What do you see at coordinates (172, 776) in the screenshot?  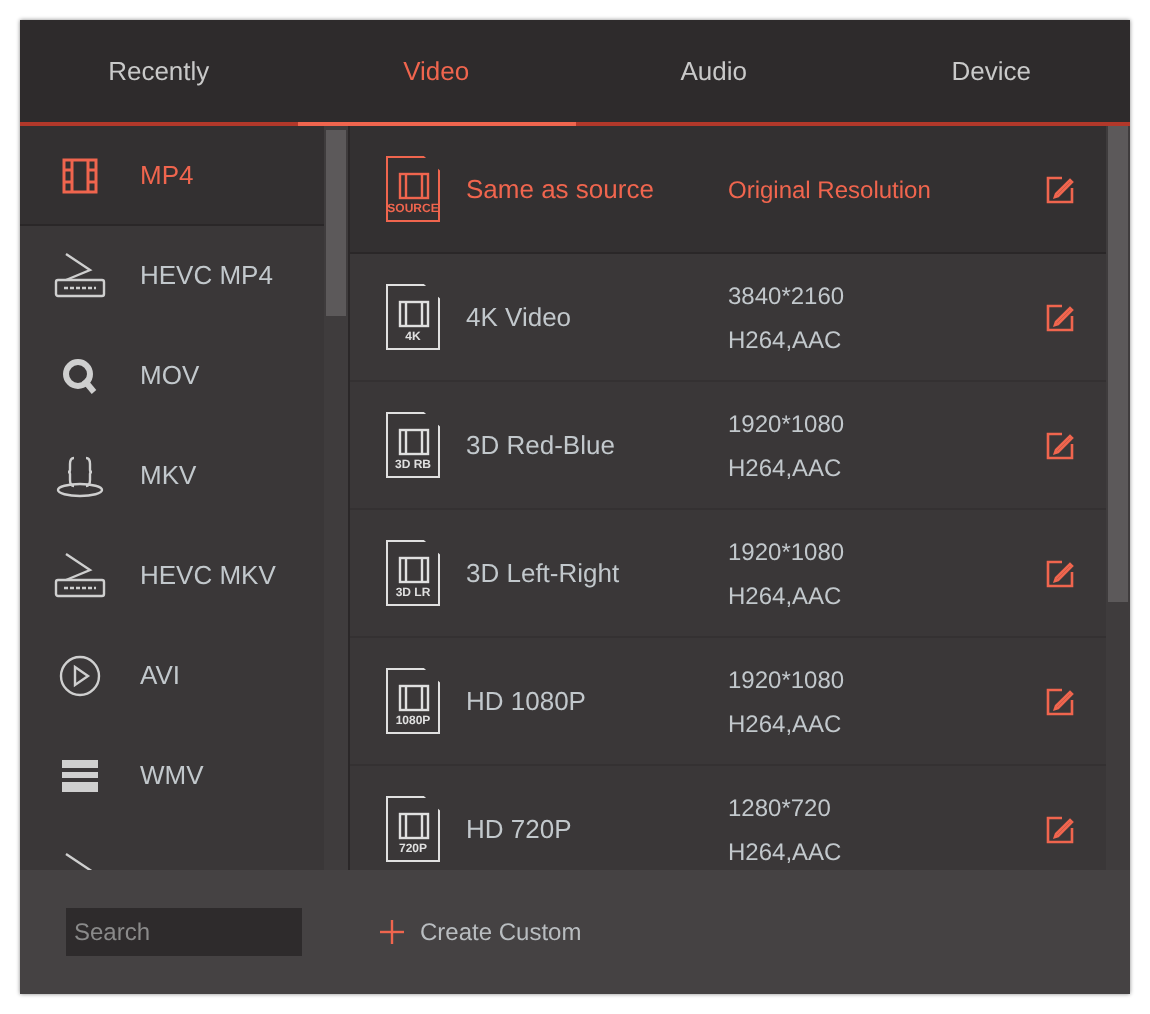 I see `format-item: WMV` at bounding box center [172, 776].